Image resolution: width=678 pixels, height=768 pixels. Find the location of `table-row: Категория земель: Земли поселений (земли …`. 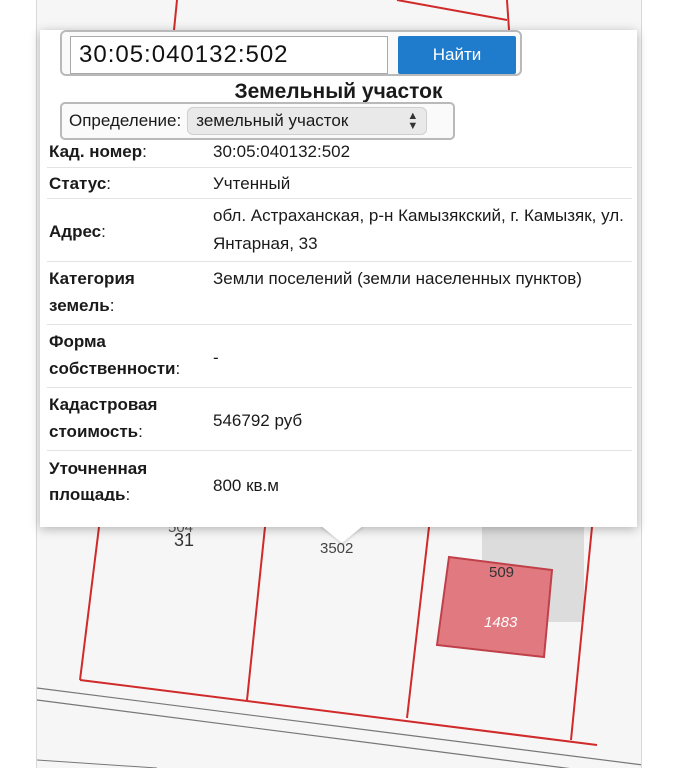

table-row: Категория земель: Земли поселений (земли … is located at coordinates (339, 293).